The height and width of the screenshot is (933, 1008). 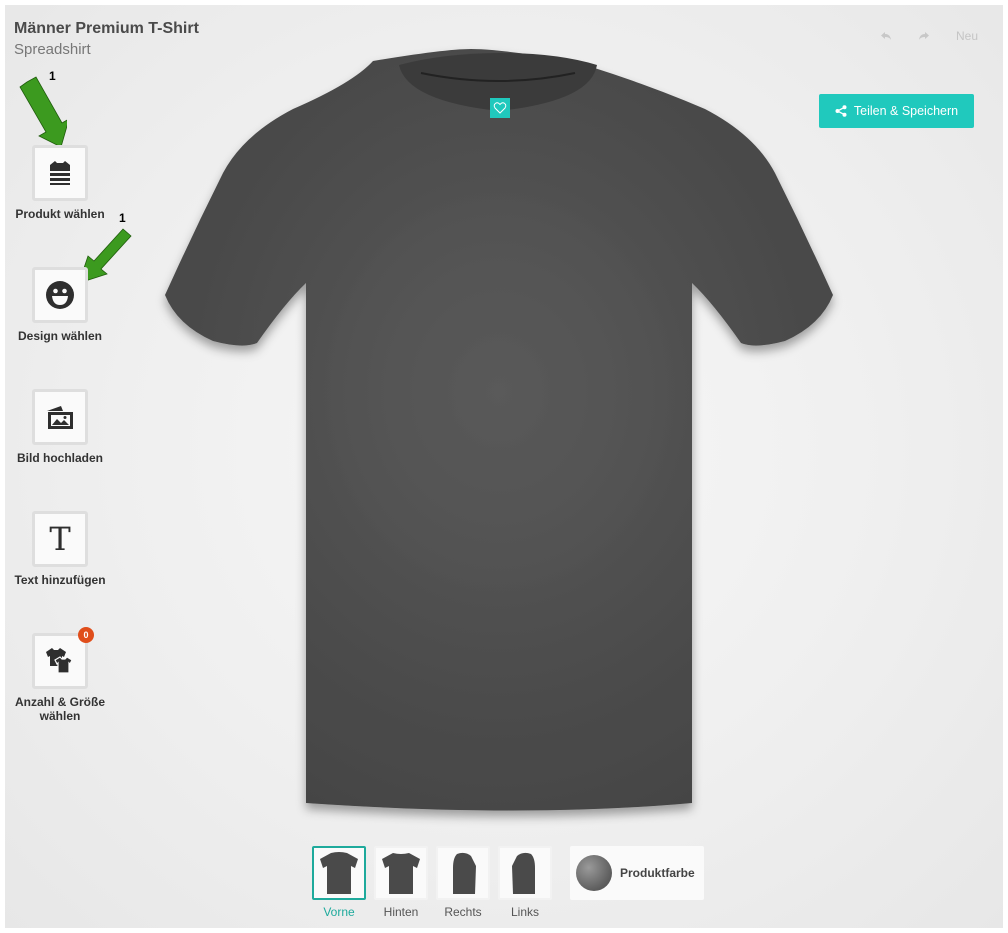 I want to click on brand-subtitle: Spreadshirt, so click(x=52, y=49).